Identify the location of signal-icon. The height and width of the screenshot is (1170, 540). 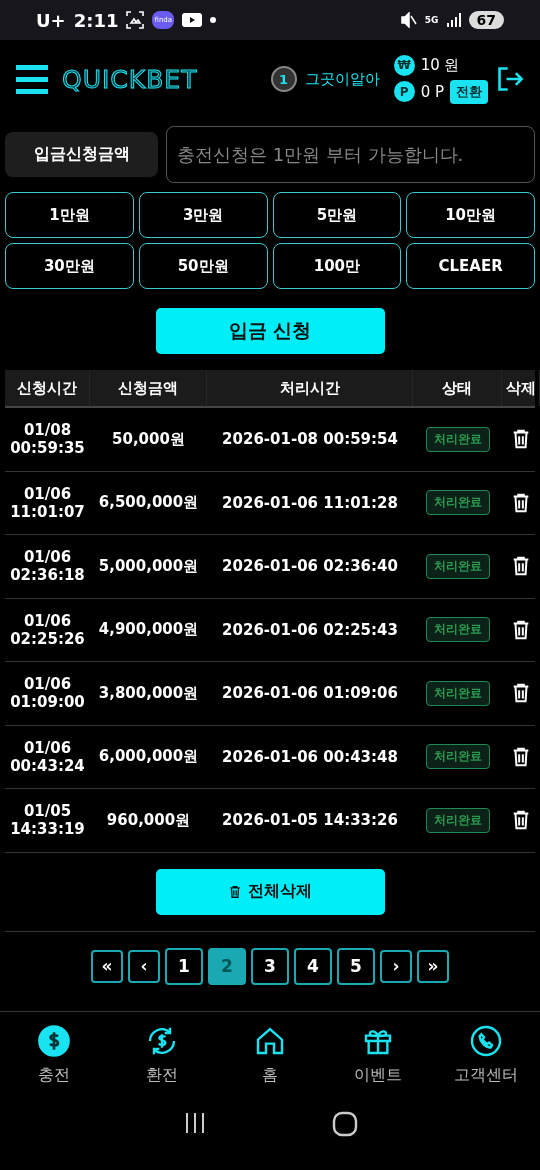
(453, 20).